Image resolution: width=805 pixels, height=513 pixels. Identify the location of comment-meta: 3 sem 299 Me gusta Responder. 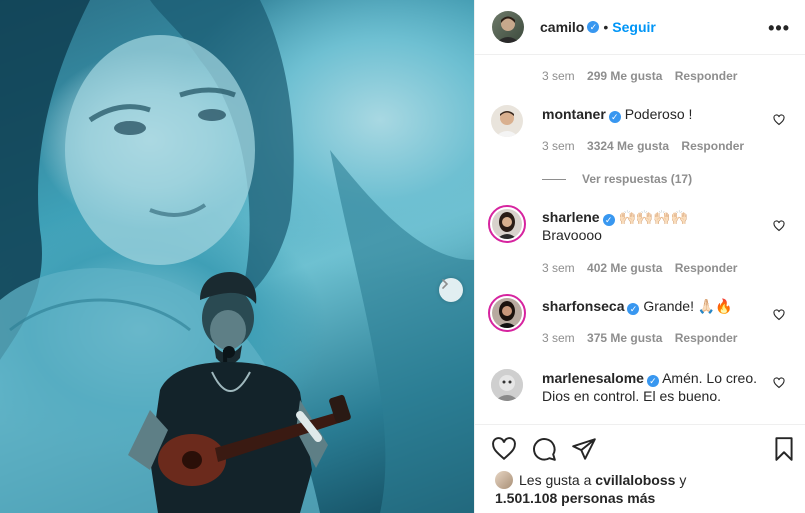
(644, 76).